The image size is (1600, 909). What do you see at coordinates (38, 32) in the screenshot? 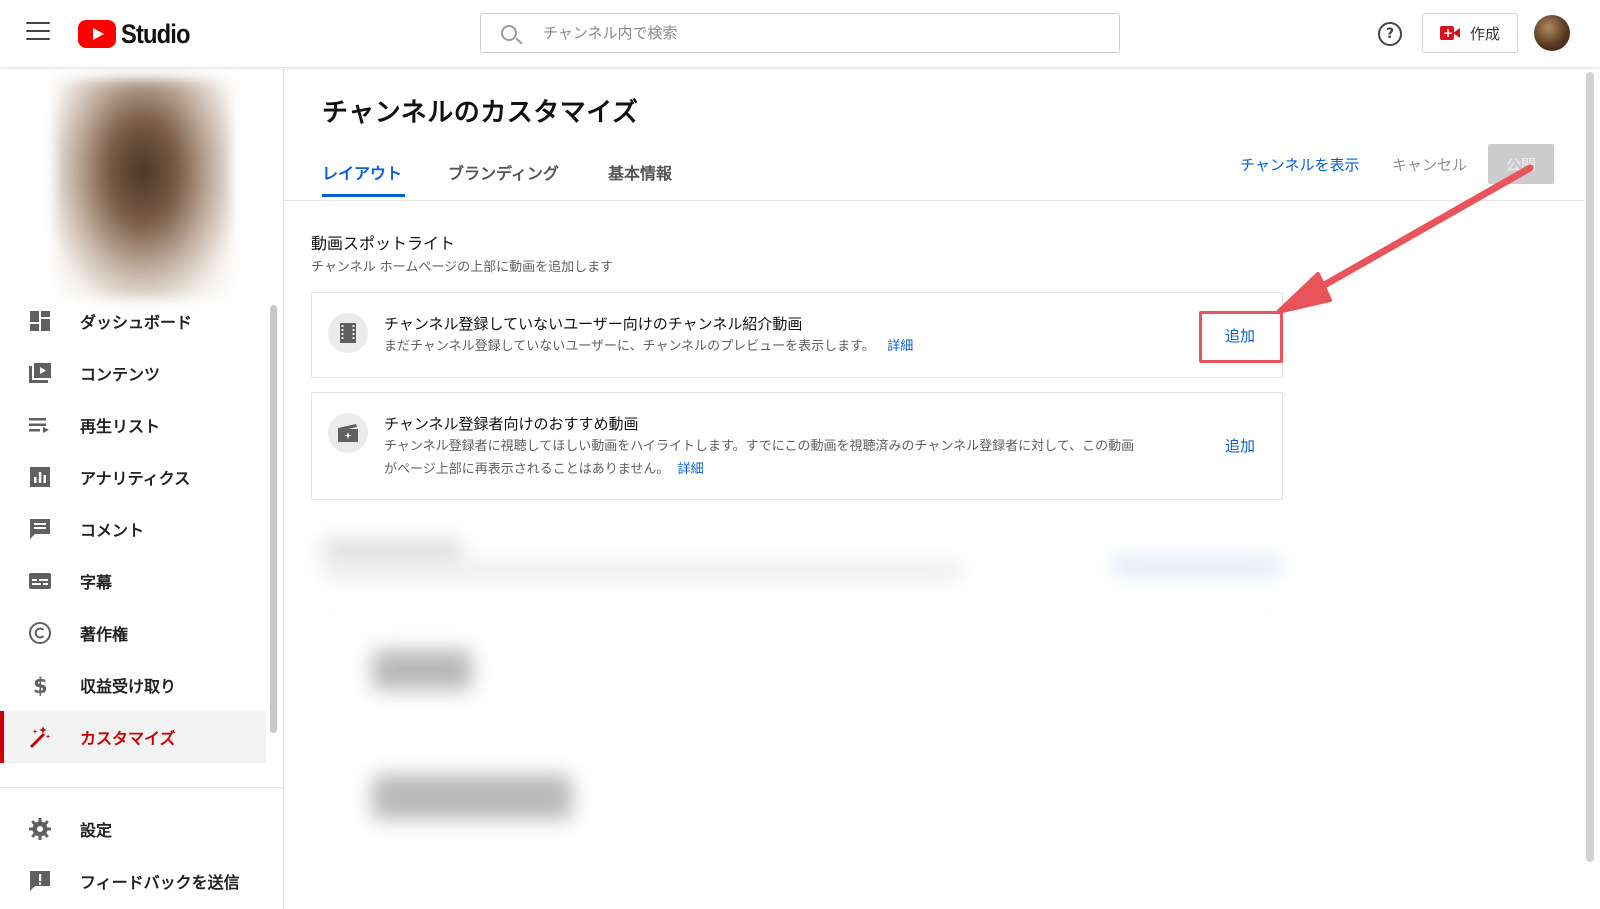
I see `hamburger-menu-icon` at bounding box center [38, 32].